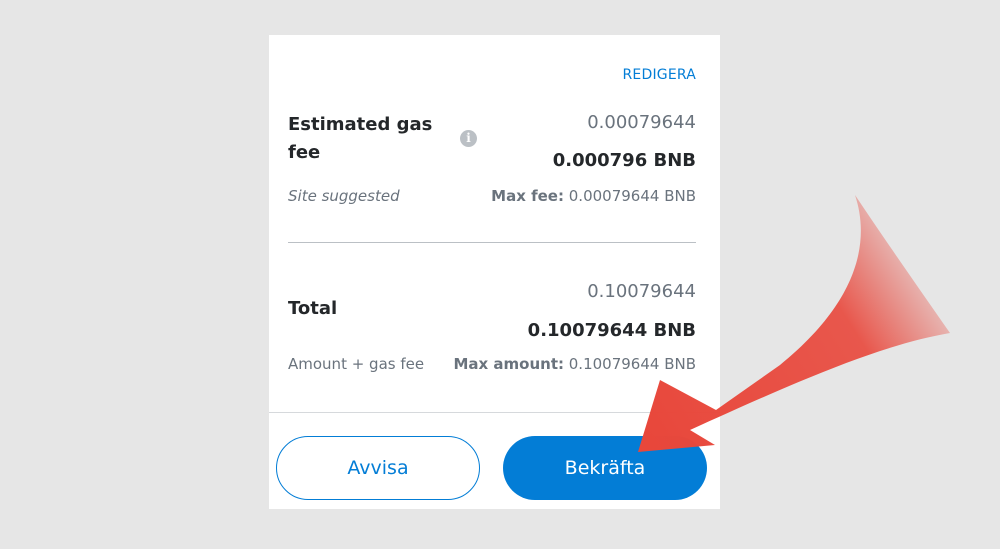 Image resolution: width=1000 pixels, height=549 pixels. I want to click on footer-divider, so click(494, 412).